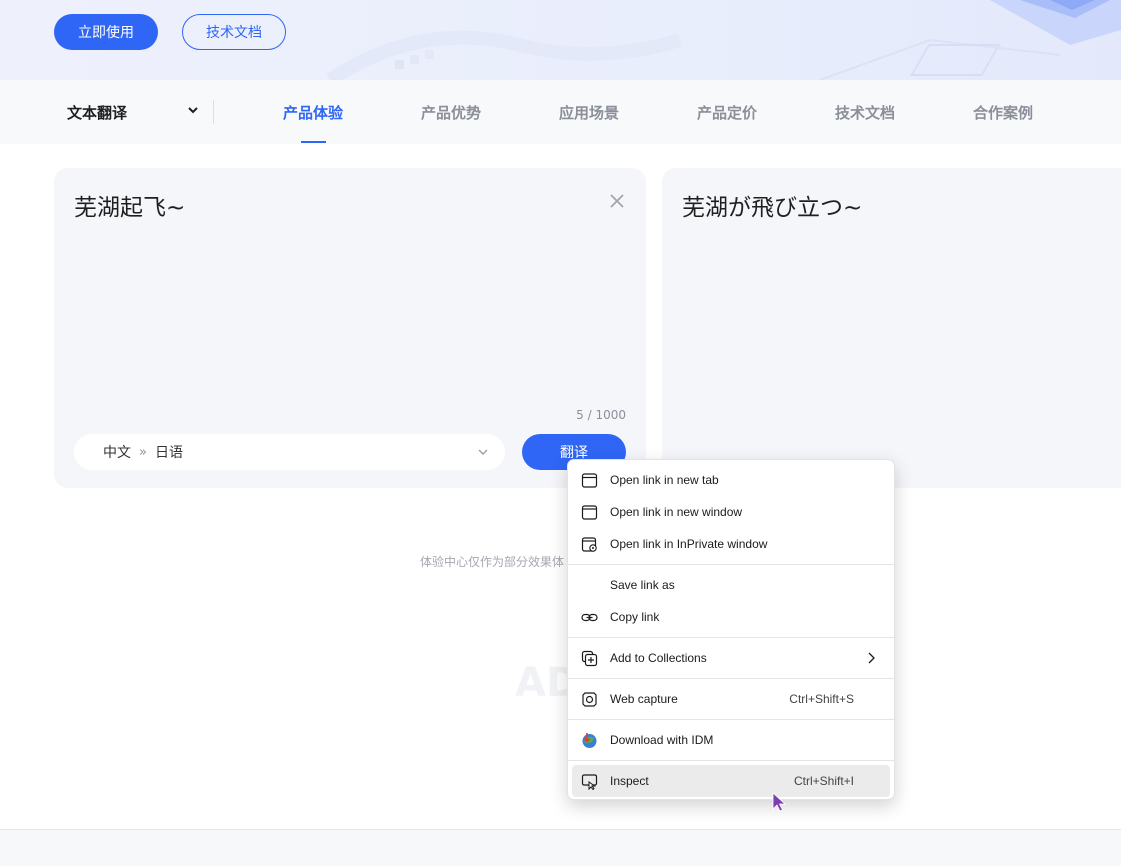  Describe the element at coordinates (117, 453) in the screenshot. I see `source-language: 中文` at that location.